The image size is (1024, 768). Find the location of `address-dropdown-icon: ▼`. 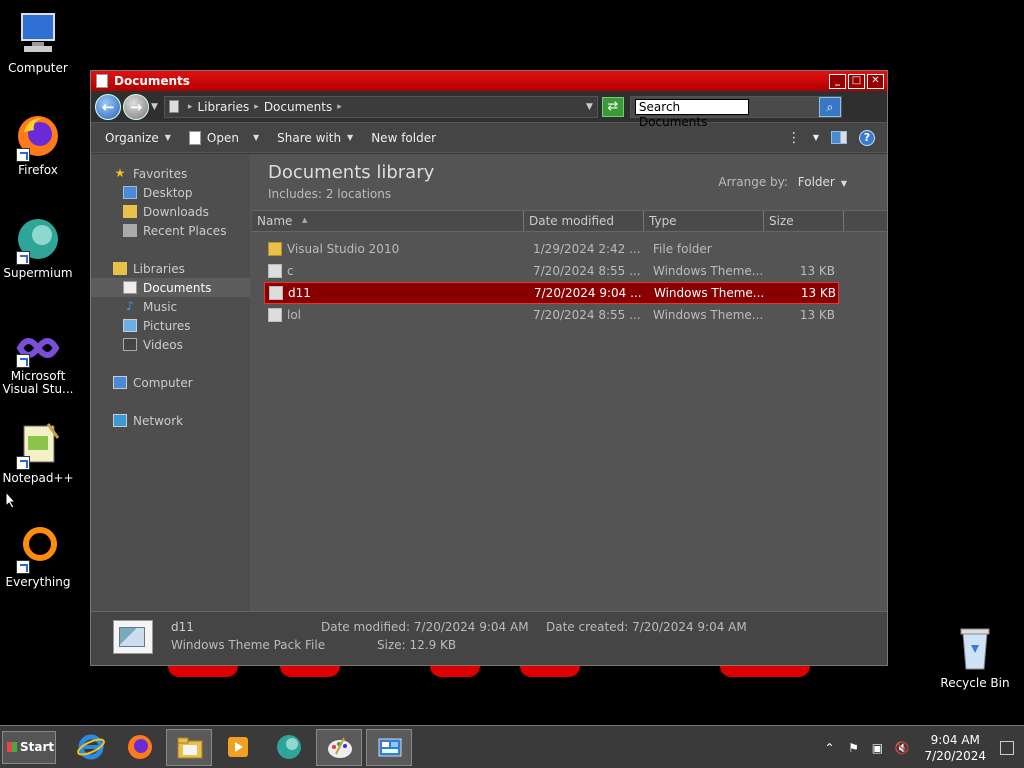

address-dropdown-icon: ▼ is located at coordinates (589, 107).